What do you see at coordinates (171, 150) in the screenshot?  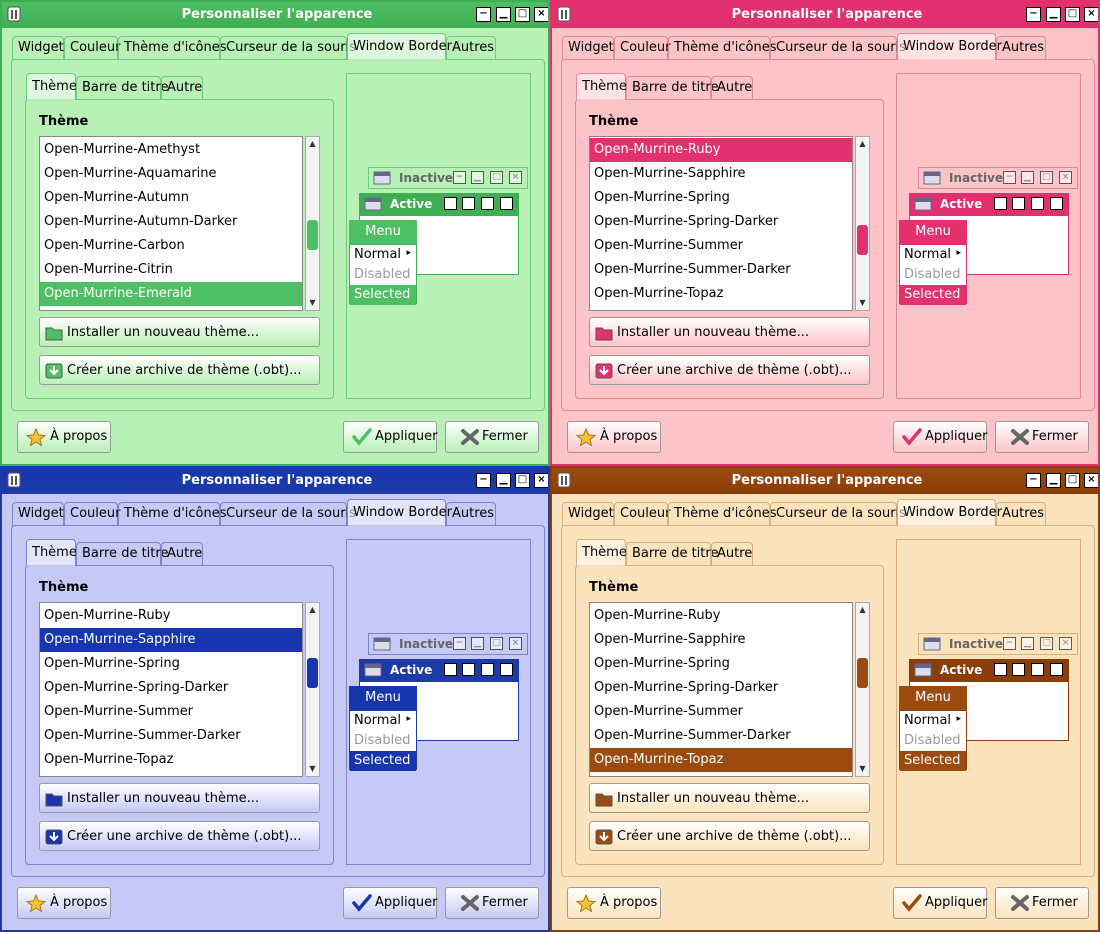 I see `theme-list-item: Open-Murrine-Amethyst` at bounding box center [171, 150].